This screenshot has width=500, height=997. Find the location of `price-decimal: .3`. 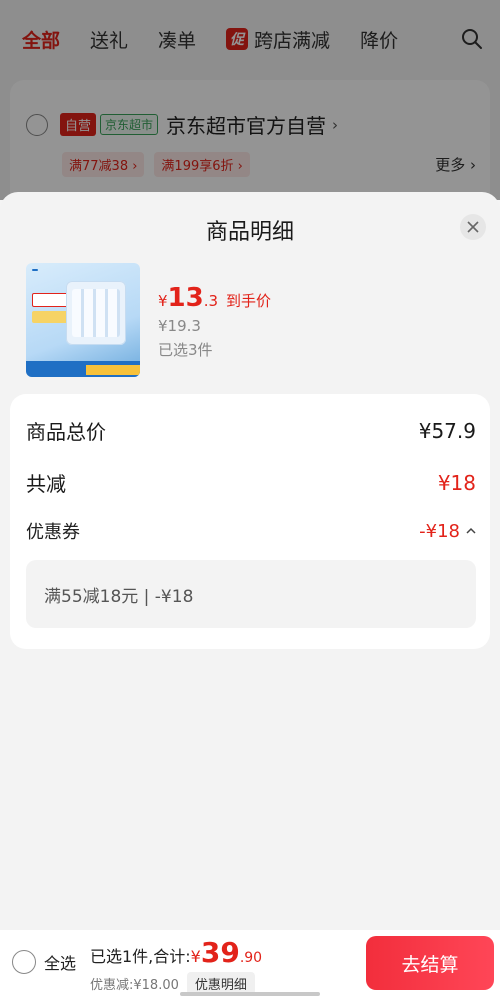

price-decimal: .3 is located at coordinates (211, 301).